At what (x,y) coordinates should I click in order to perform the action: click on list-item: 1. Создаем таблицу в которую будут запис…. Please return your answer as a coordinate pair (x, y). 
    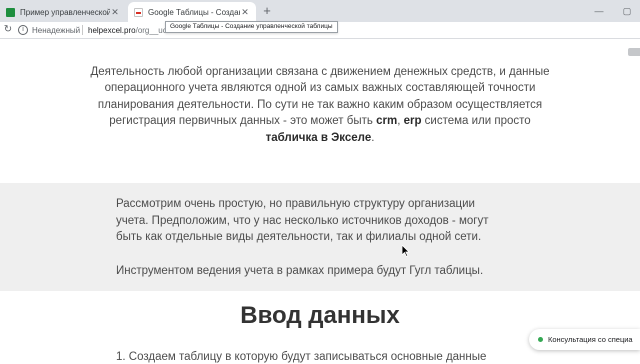
    Looking at the image, I should click on (301, 357).